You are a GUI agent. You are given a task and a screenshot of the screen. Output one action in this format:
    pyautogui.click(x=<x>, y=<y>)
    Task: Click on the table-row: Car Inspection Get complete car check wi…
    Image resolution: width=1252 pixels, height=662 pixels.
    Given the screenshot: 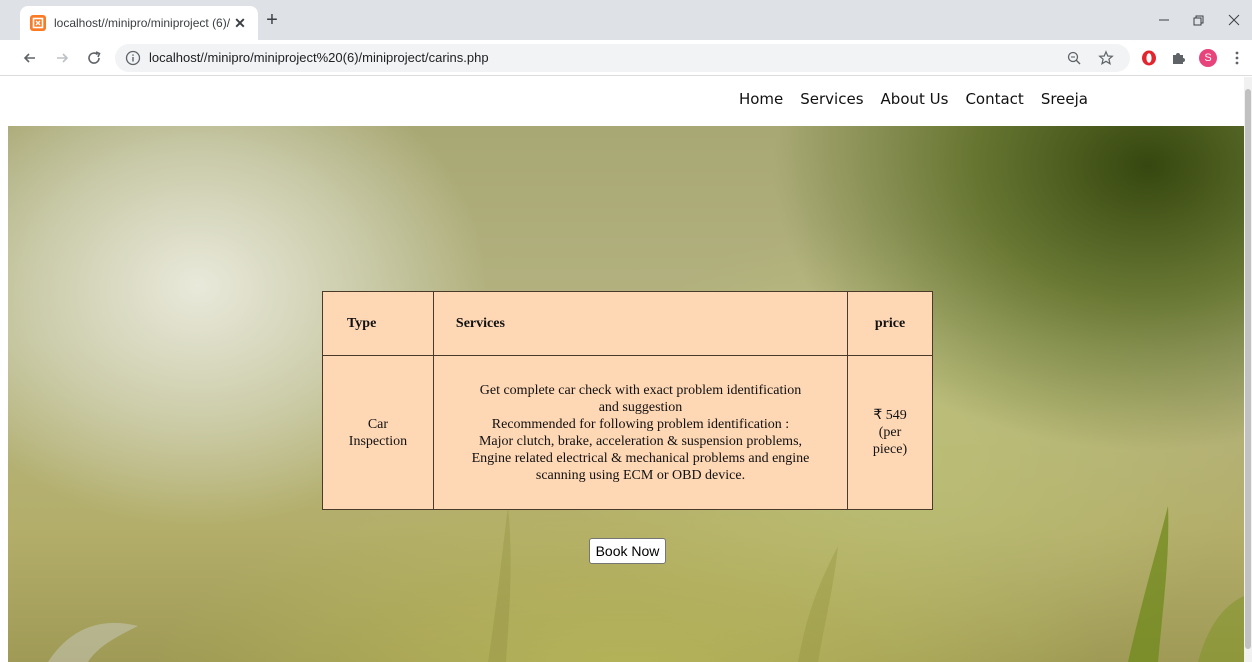 What is the action you would take?
    pyautogui.click(x=627, y=432)
    